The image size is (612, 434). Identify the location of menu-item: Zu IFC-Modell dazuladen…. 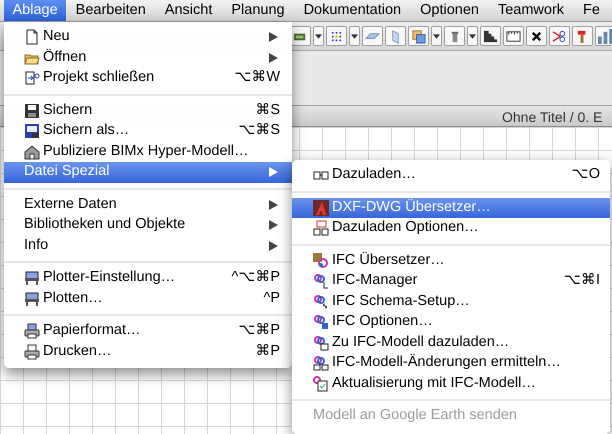
(451, 342).